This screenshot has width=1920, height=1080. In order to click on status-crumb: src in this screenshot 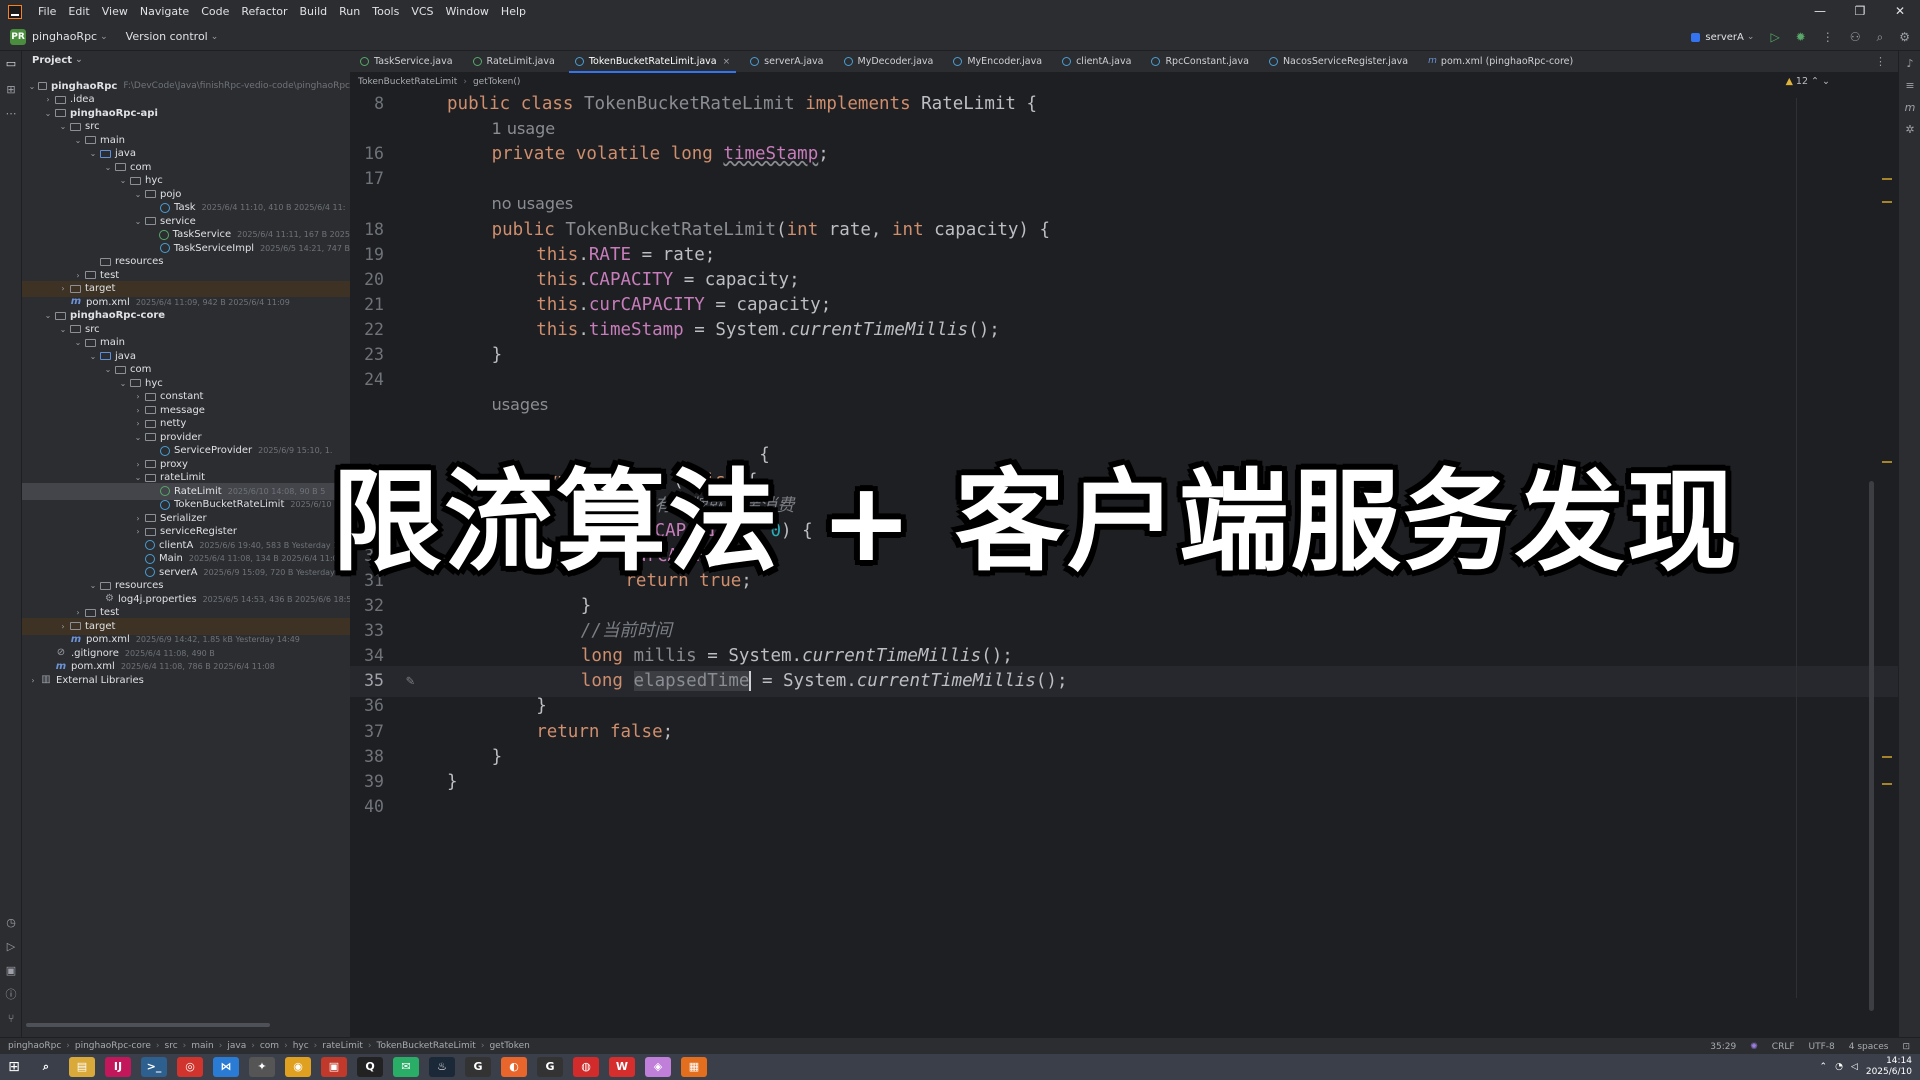, I will do `click(171, 1046)`.